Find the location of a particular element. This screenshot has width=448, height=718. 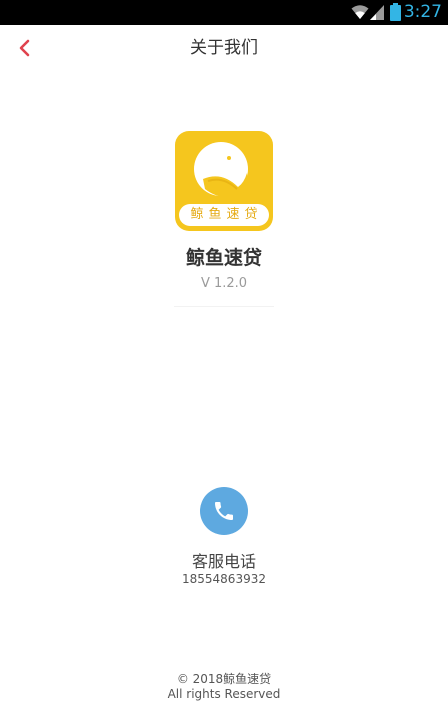

battery-icon is located at coordinates (395, 14).